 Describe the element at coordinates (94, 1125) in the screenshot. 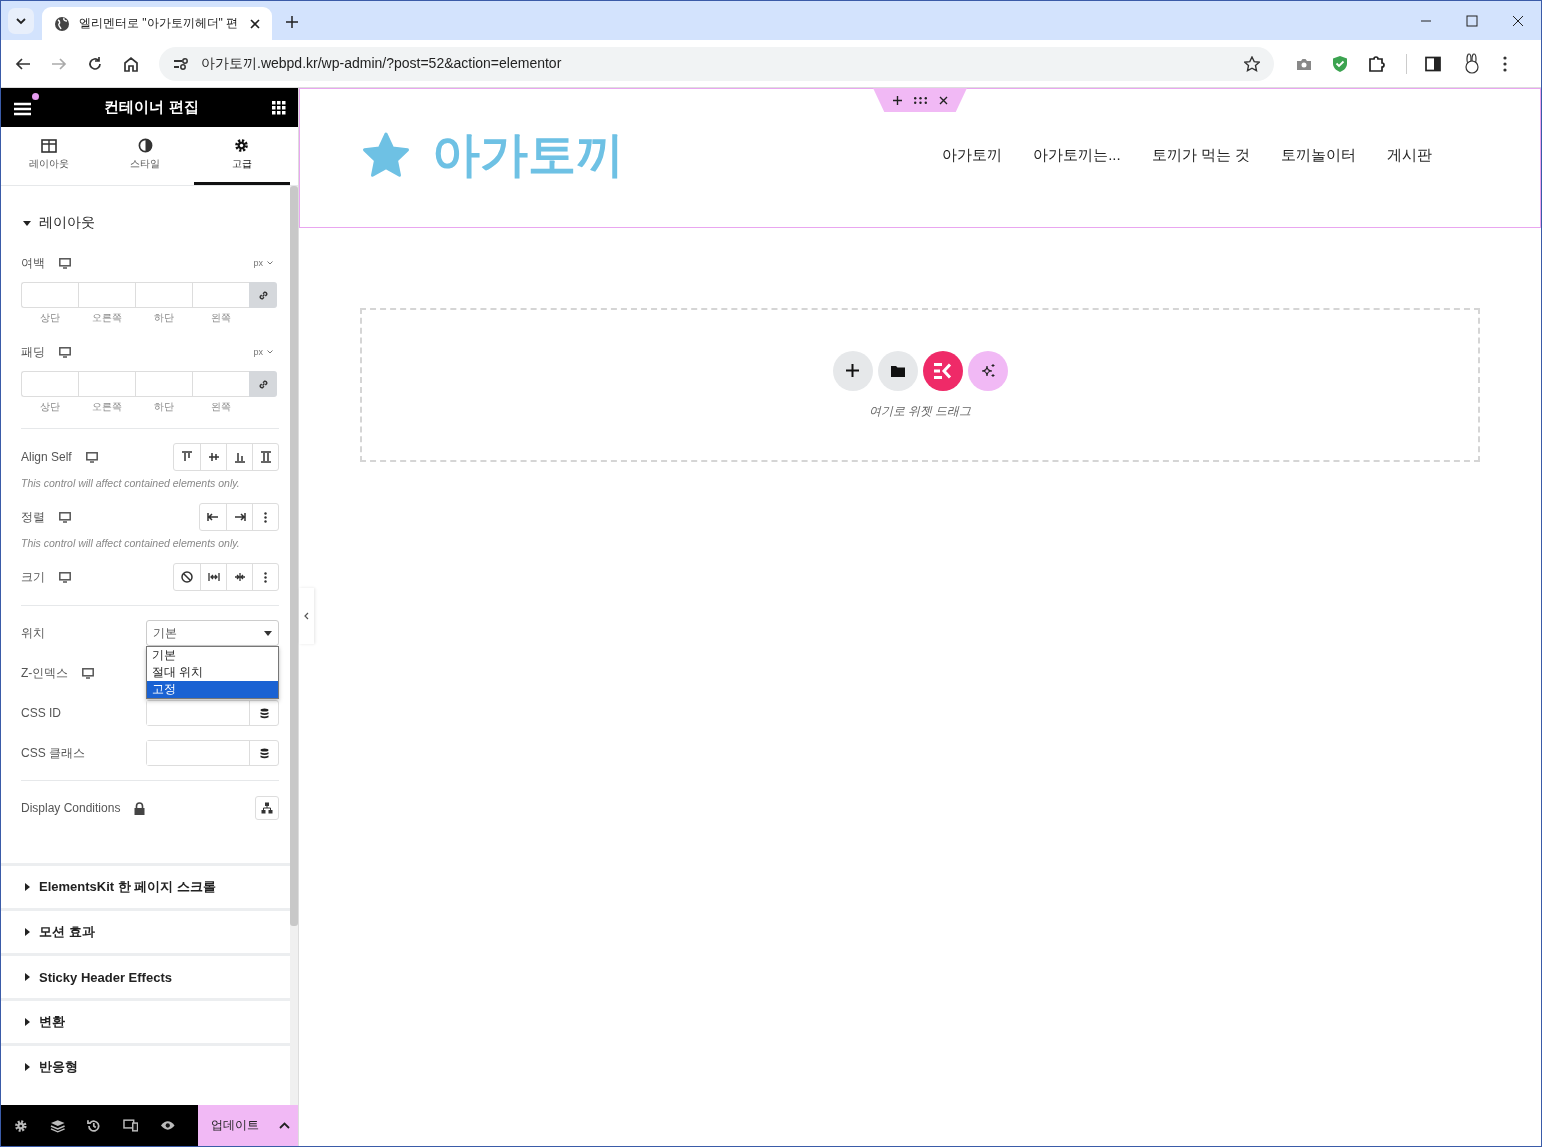

I see `history-icon` at that location.